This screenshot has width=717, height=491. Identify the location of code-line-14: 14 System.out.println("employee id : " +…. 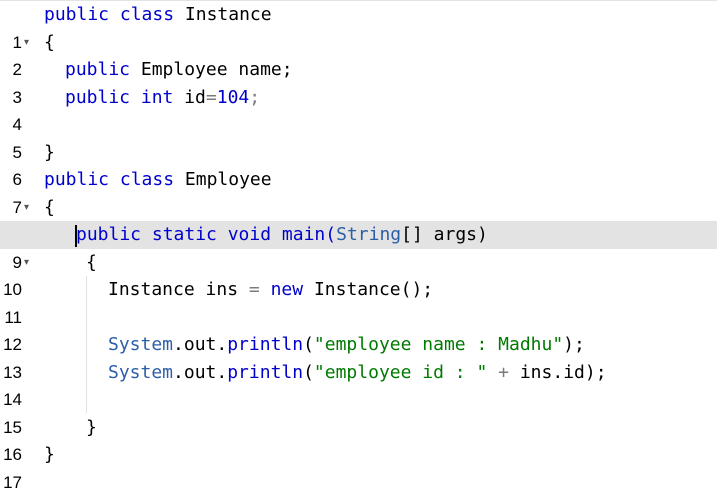
(358, 384).